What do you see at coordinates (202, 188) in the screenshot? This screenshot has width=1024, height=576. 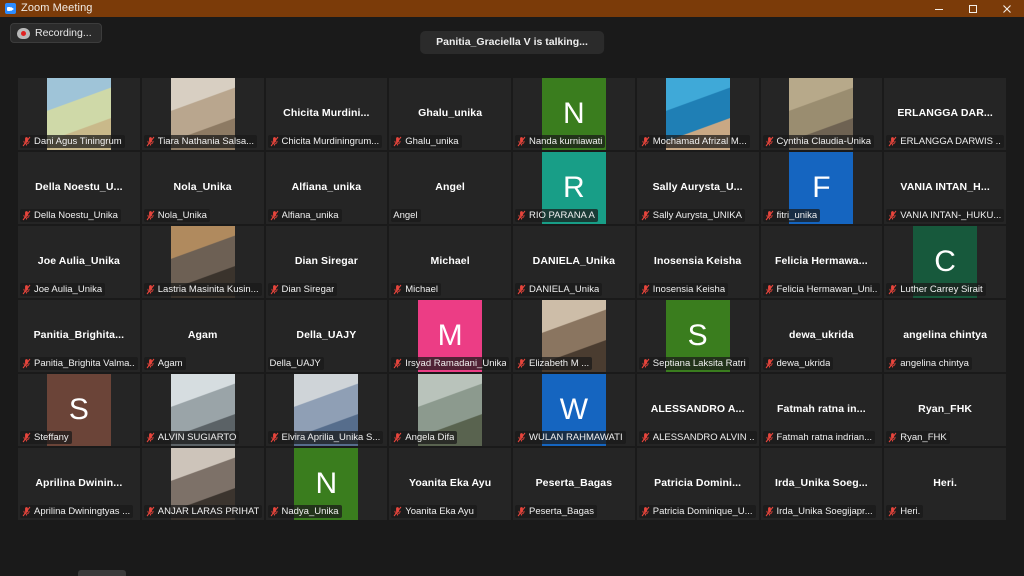 I see `participant-tile: Nola_Unika Nola_Unika` at bounding box center [202, 188].